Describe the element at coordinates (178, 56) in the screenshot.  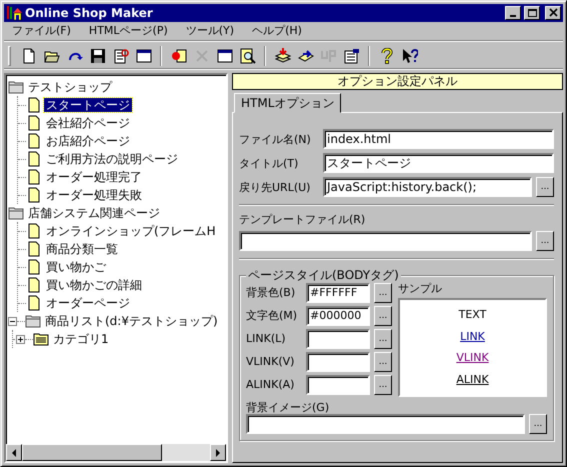
I see `insert-page-icon` at that location.